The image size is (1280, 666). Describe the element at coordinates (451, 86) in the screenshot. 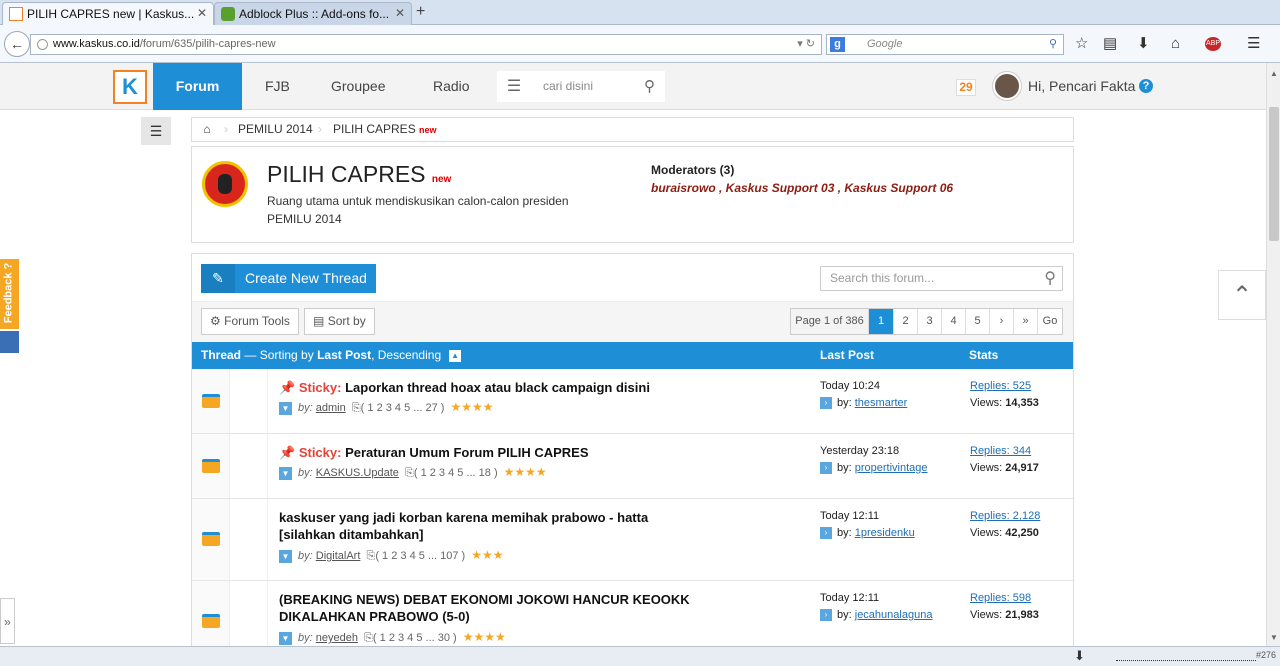

I see `nav-radio: Radio` at that location.